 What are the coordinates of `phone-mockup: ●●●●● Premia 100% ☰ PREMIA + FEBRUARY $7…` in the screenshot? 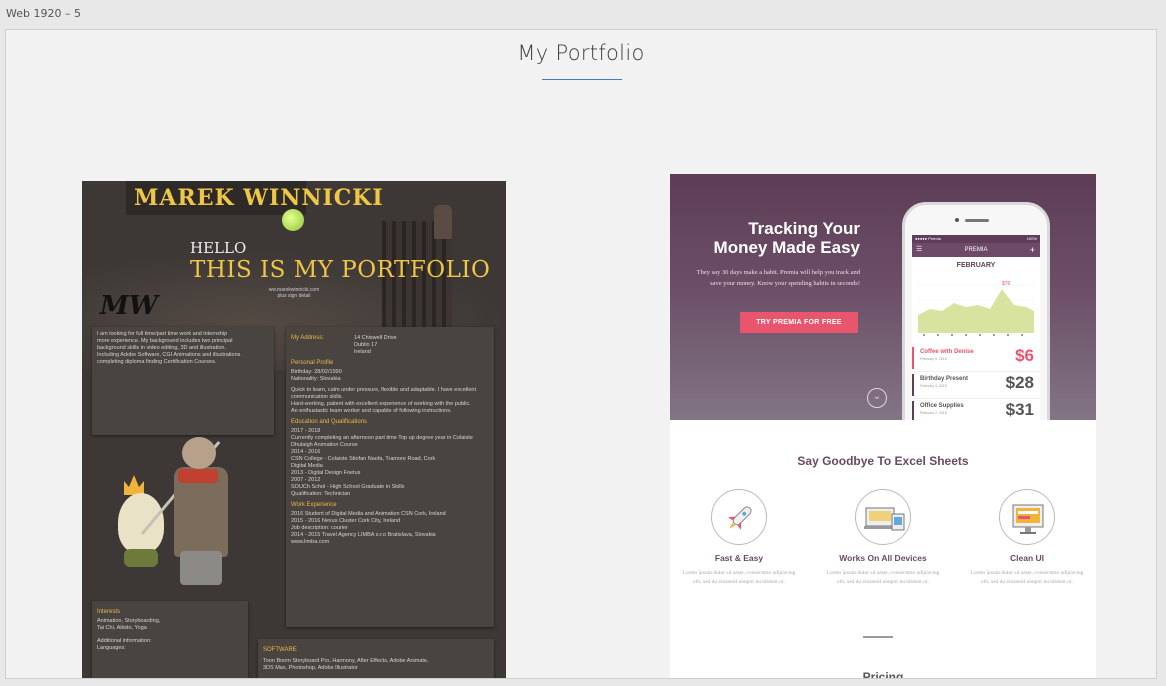 It's located at (976, 311).